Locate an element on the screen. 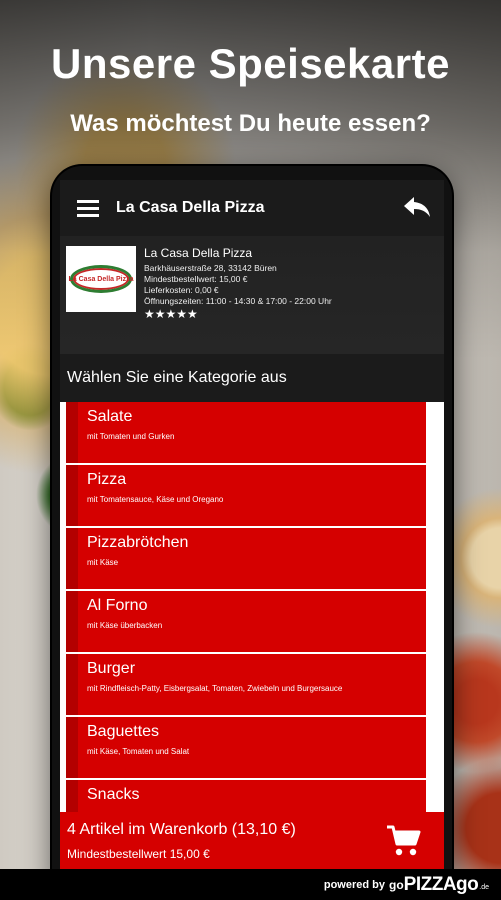 This screenshot has width=501, height=900. powered-by-go: go is located at coordinates (396, 884).